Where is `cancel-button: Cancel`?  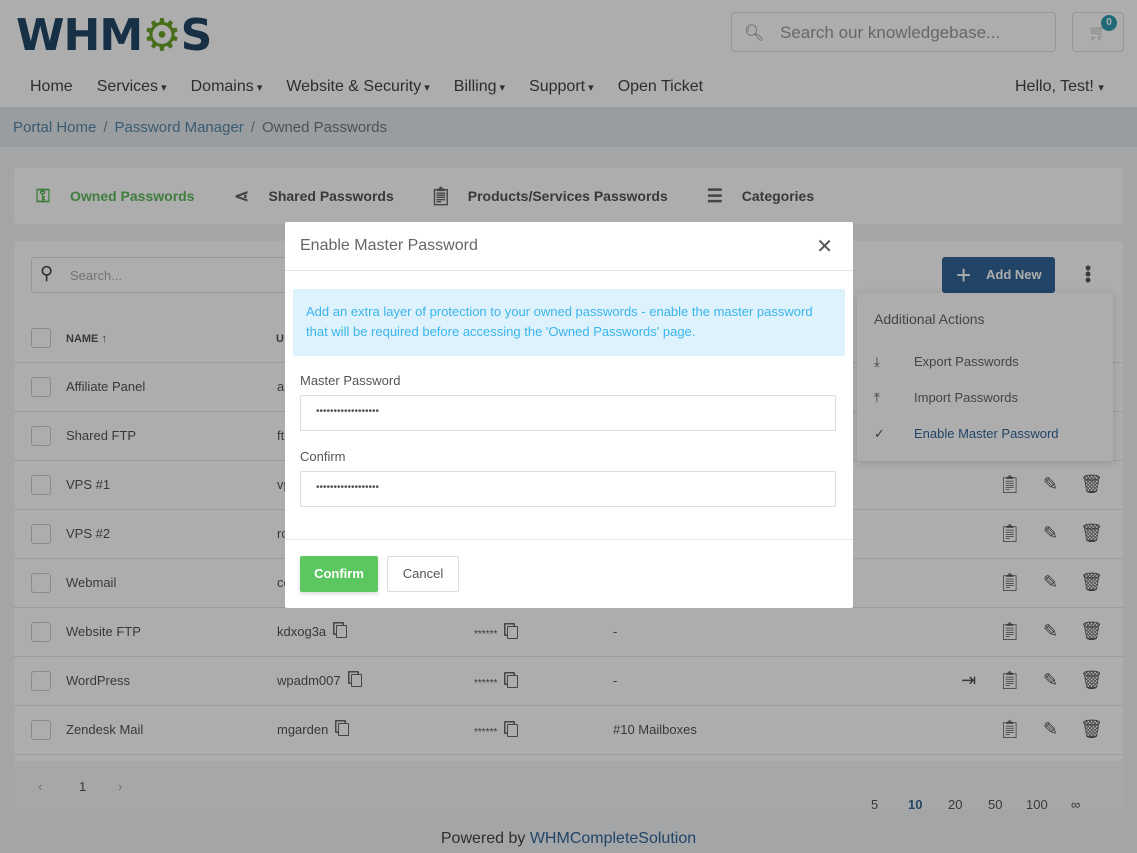
cancel-button: Cancel is located at coordinates (423, 574).